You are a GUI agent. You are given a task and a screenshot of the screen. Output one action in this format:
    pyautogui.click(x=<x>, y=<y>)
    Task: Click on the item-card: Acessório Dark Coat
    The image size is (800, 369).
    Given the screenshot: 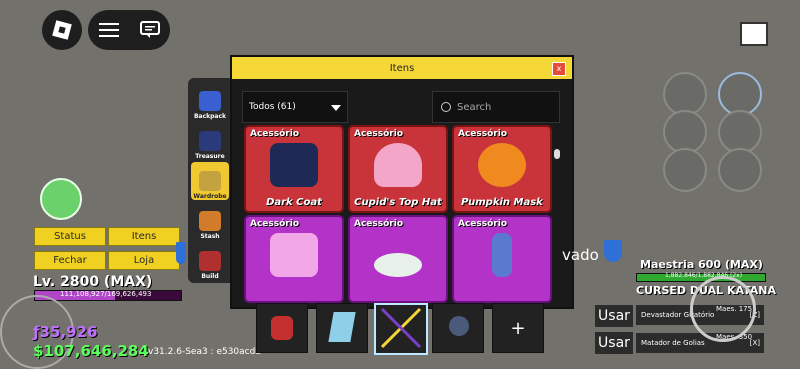 What is the action you would take?
    pyautogui.click(x=294, y=169)
    